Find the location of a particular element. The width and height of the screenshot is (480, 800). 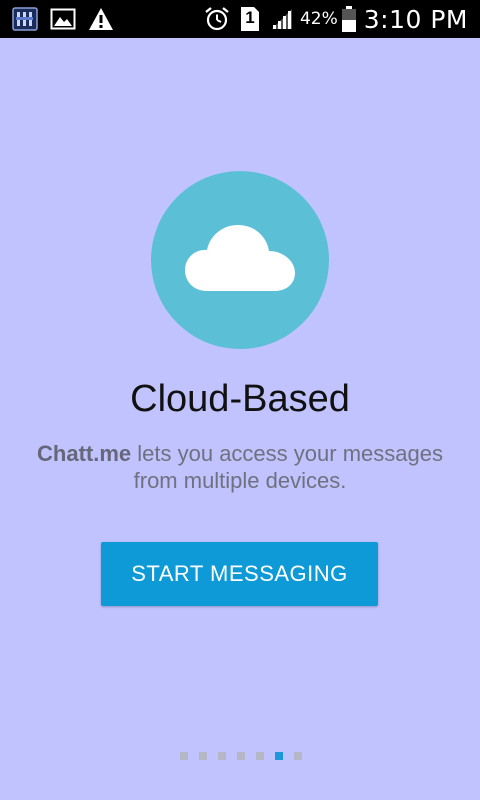

page-title: Cloud-Based is located at coordinates (240, 399).